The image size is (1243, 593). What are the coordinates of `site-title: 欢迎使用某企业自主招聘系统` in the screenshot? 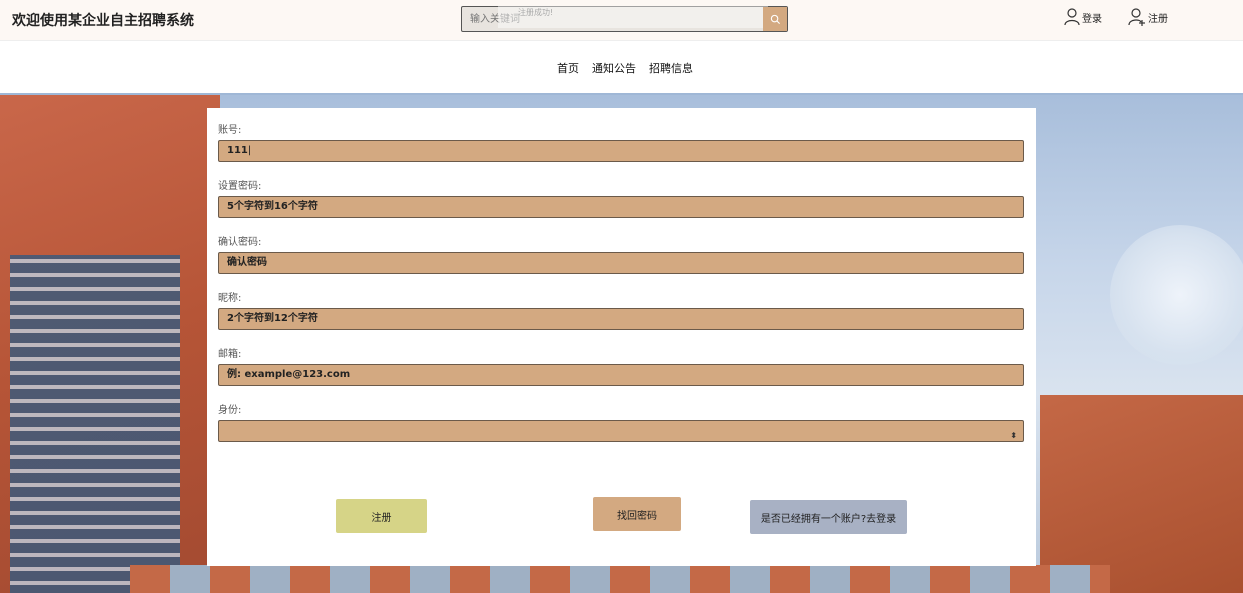 It's located at (103, 21).